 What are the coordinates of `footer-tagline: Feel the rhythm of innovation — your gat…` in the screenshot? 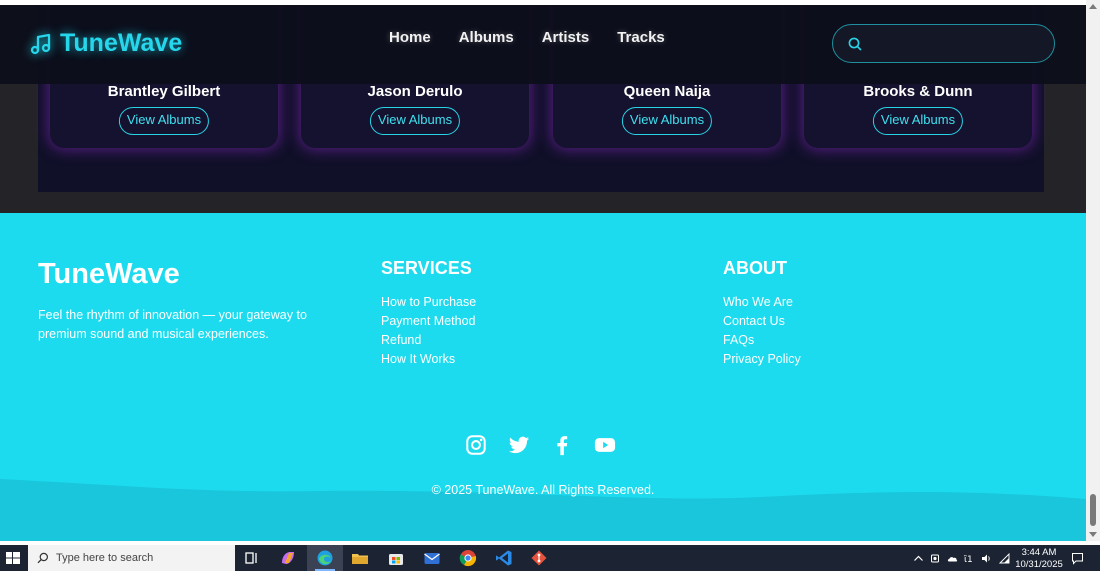 It's located at (172, 324).